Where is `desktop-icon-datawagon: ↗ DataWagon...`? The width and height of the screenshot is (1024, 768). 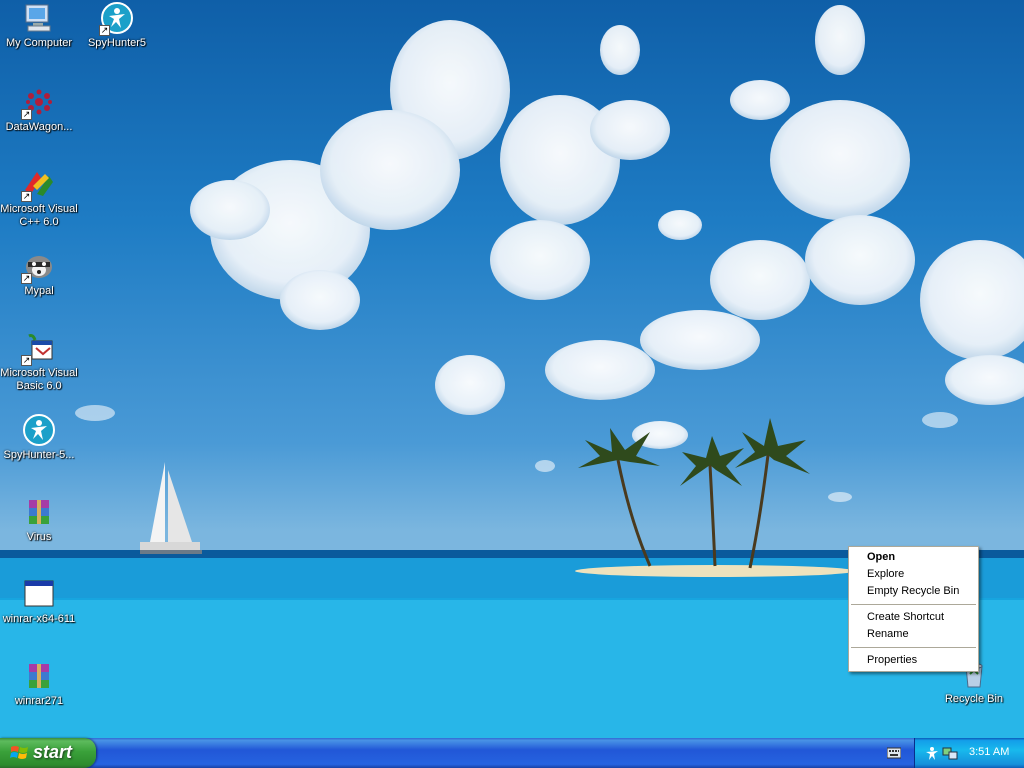
desktop-icon-datawagon: ↗ DataWagon... is located at coordinates (39, 110).